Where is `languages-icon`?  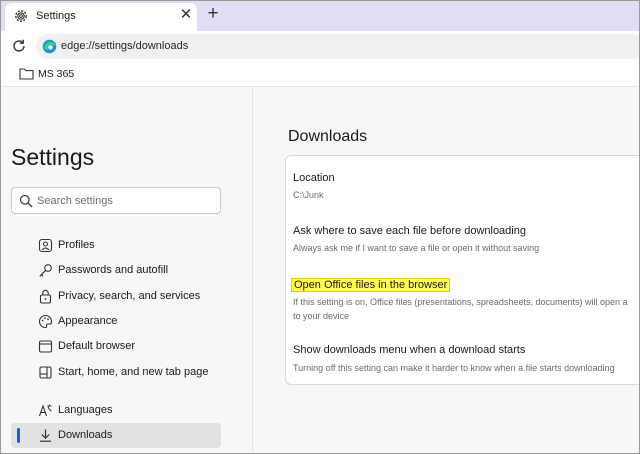
languages-icon is located at coordinates (45, 410).